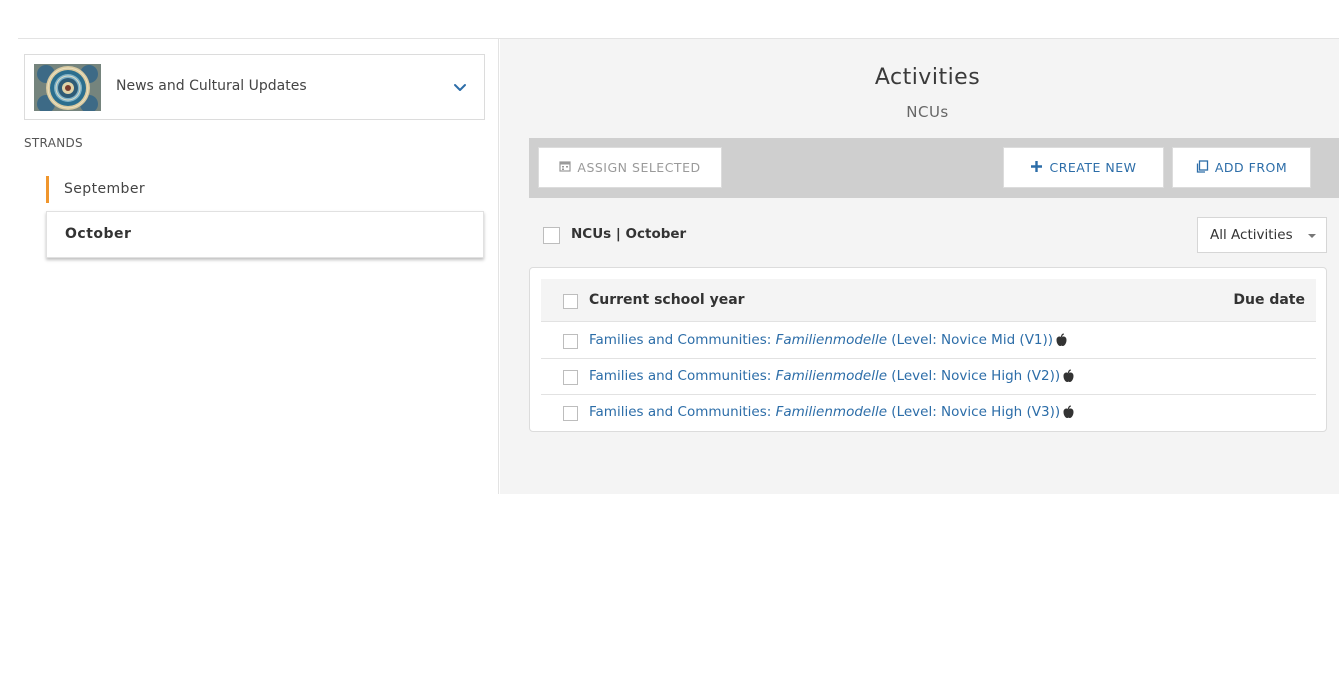 The width and height of the screenshot is (1339, 699). Describe the element at coordinates (927, 112) in the screenshot. I see `page-subtitle: NCUs` at that location.